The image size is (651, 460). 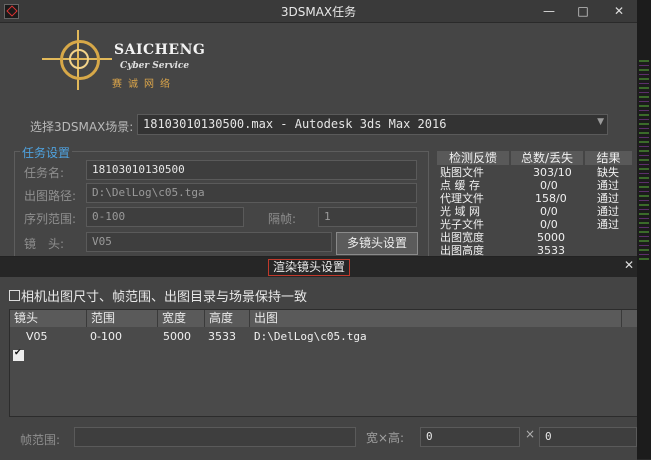 What do you see at coordinates (251, 193) in the screenshot?
I see `output-path-field: D:\DelLog\c05.tga` at bounding box center [251, 193].